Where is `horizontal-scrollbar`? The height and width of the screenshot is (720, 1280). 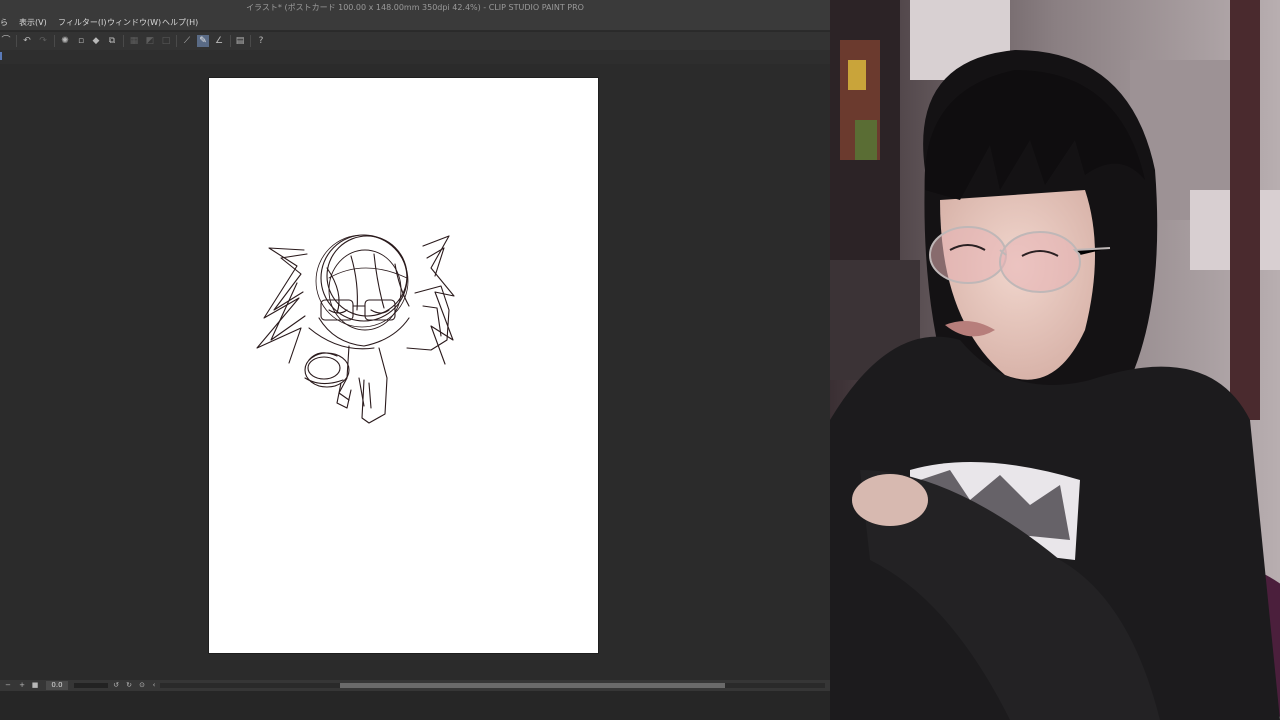
horizontal-scrollbar is located at coordinates (492, 685).